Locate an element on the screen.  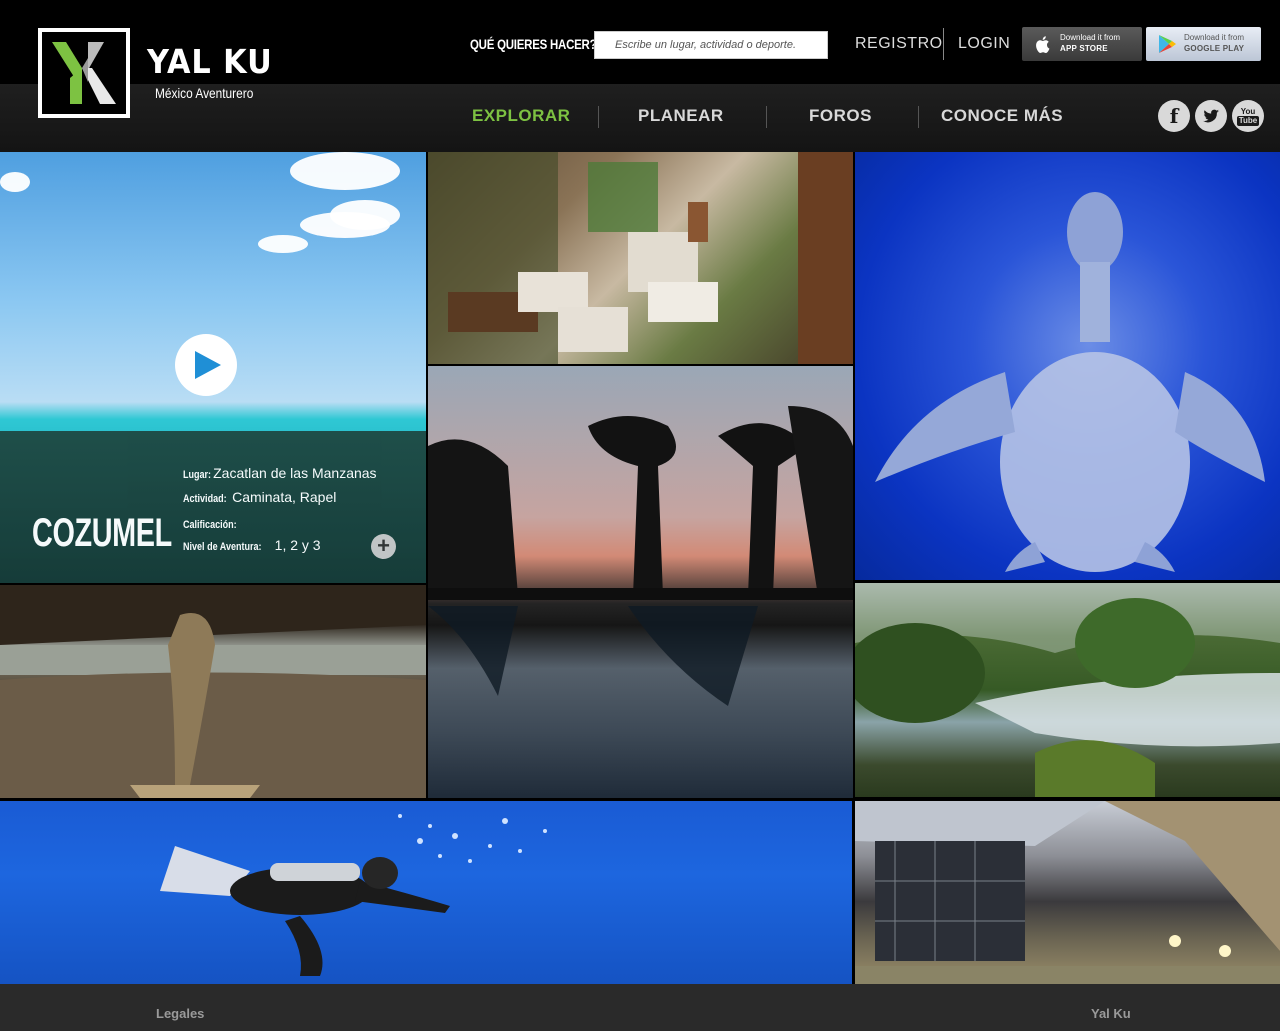
more-info-button: + is located at coordinates (383, 546).